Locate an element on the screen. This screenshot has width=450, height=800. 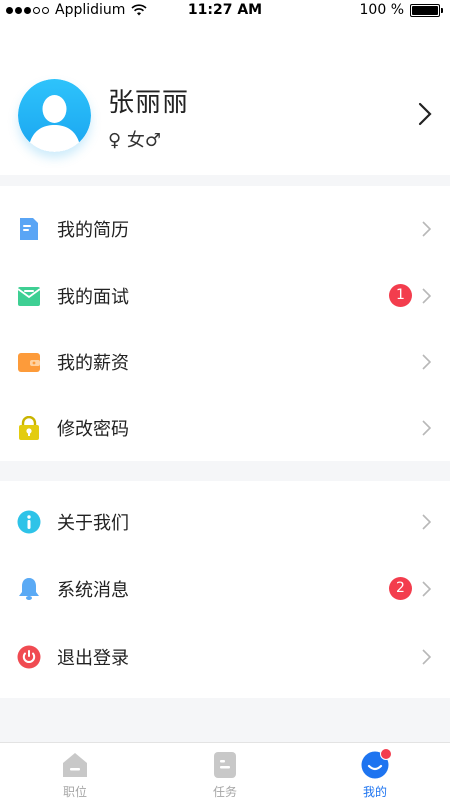
interview-icon is located at coordinates (29, 296).